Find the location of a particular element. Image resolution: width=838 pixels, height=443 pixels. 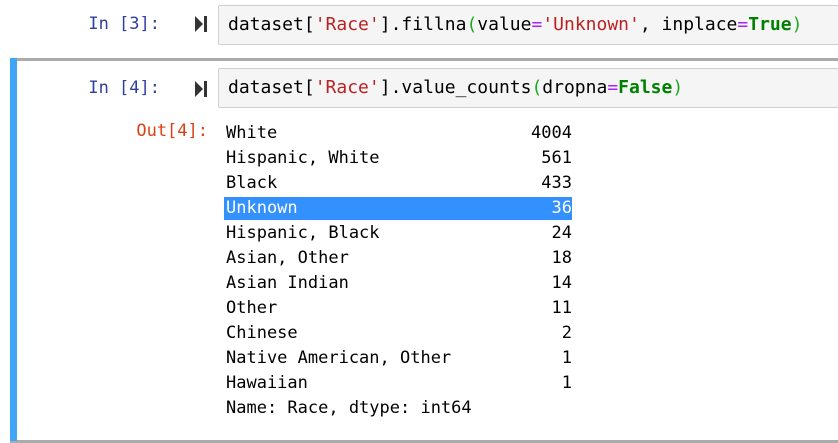

row-label: Chinese is located at coordinates (262, 333).